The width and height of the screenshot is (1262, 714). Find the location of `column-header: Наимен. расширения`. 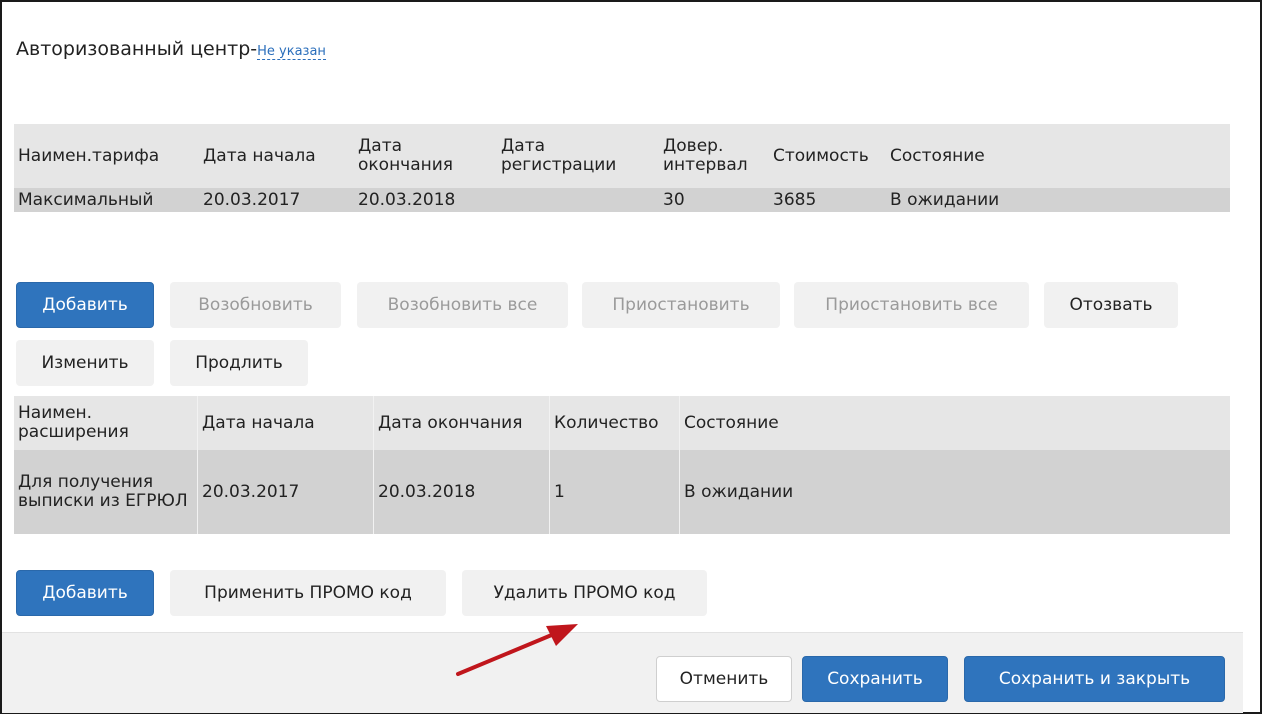

column-header: Наимен. расширения is located at coordinates (106, 423).